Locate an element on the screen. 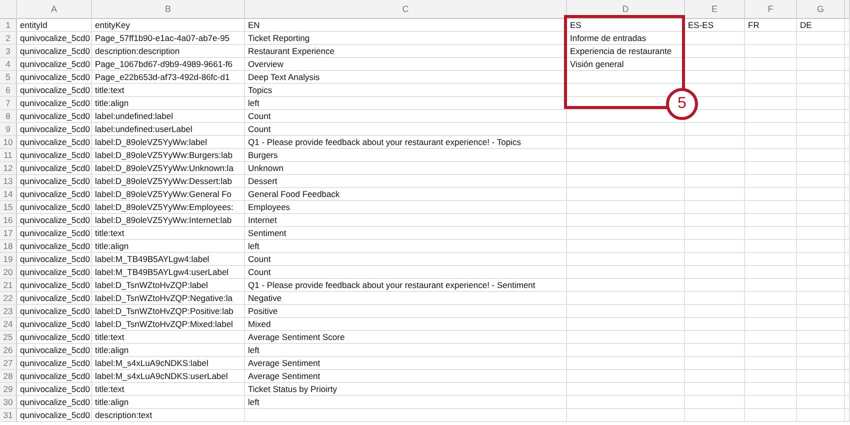 This screenshot has width=850, height=425. row-header: 17 is located at coordinates (8, 233).